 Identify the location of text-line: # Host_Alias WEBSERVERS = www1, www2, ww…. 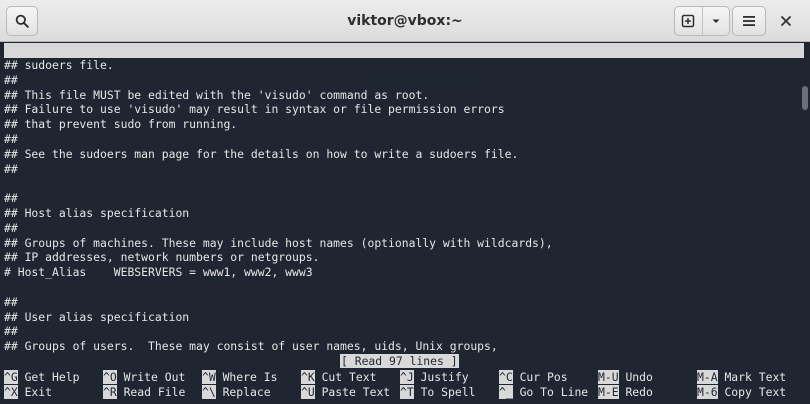
(158, 272).